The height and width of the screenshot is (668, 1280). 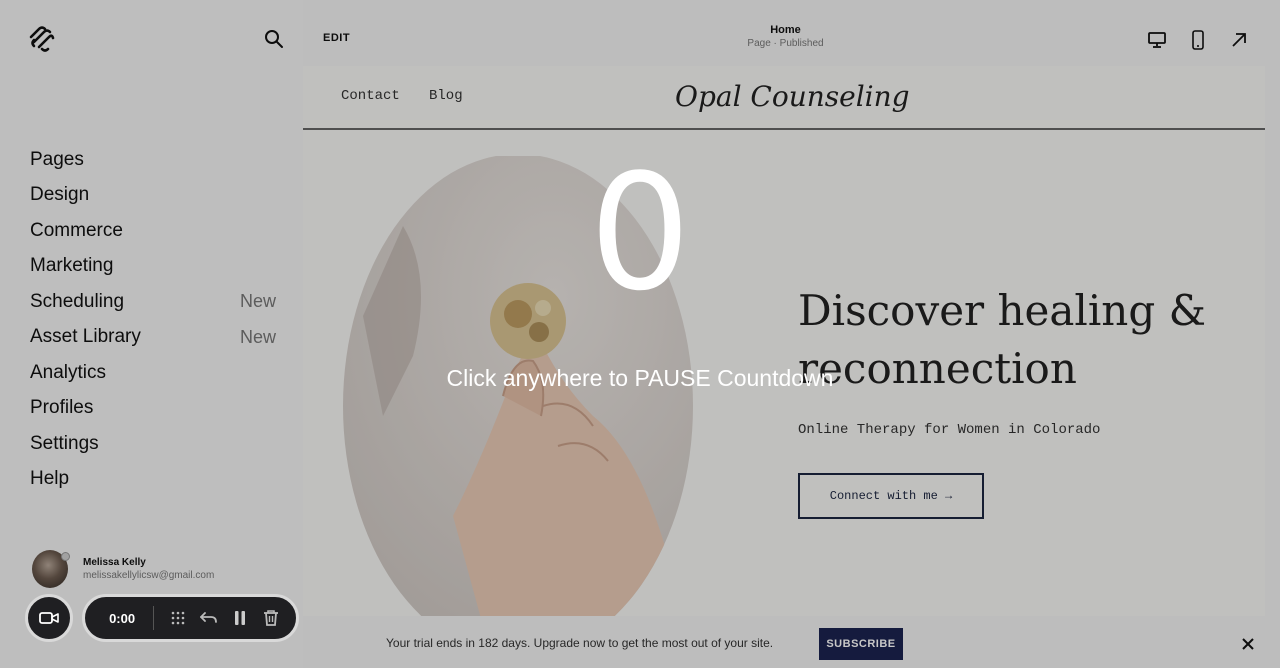 I want to click on pause-button, so click(x=239, y=618).